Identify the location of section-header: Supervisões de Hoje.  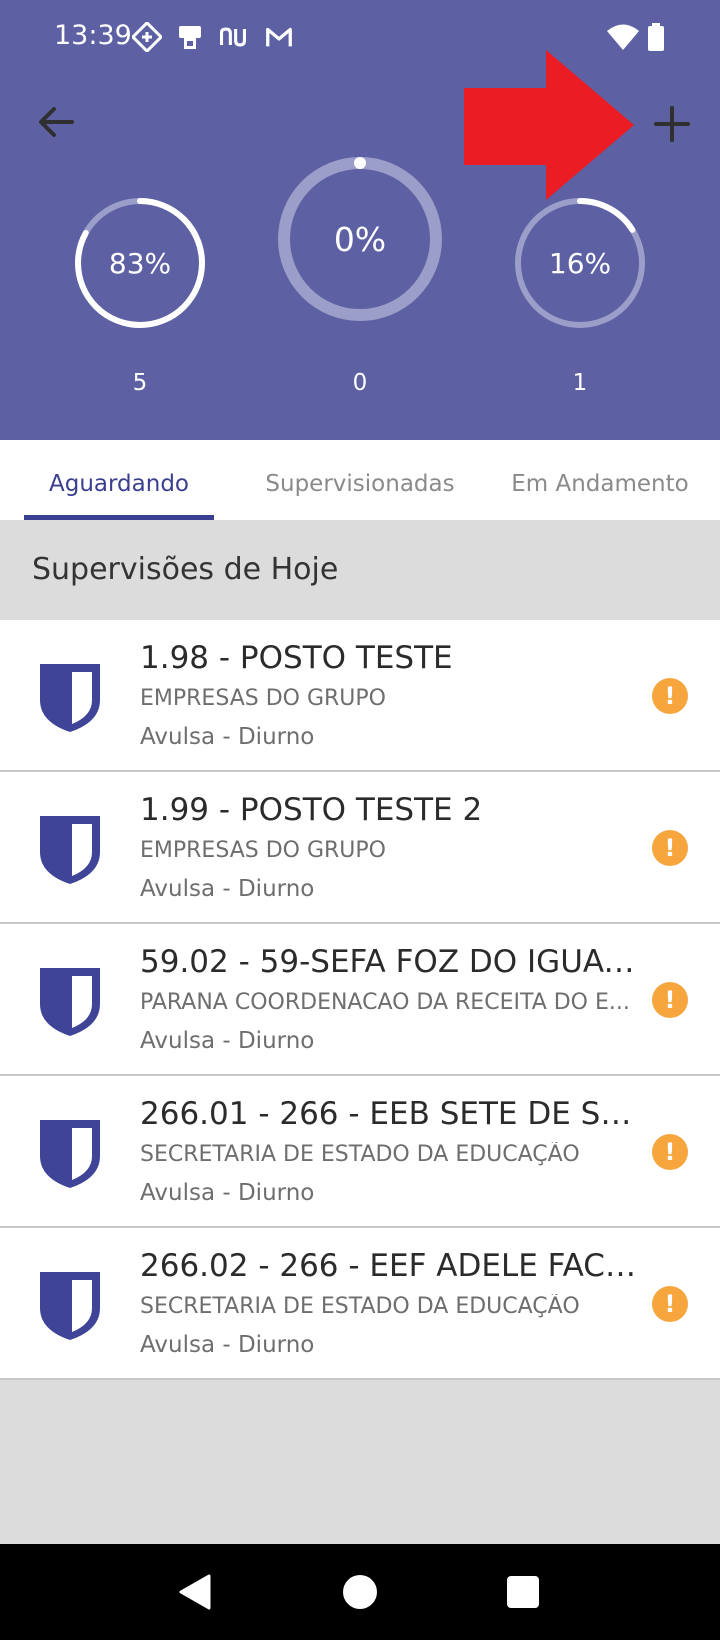
(360, 570).